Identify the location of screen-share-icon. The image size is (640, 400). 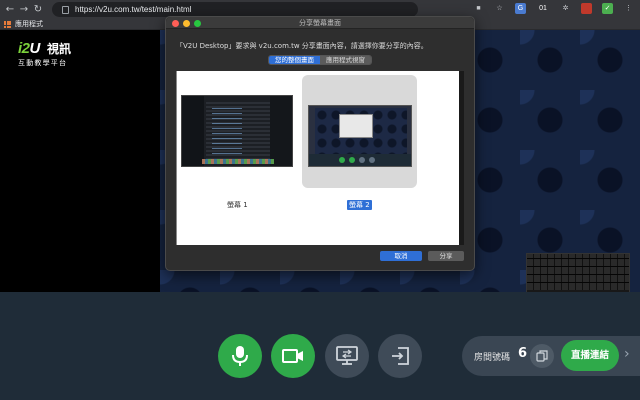
(347, 355).